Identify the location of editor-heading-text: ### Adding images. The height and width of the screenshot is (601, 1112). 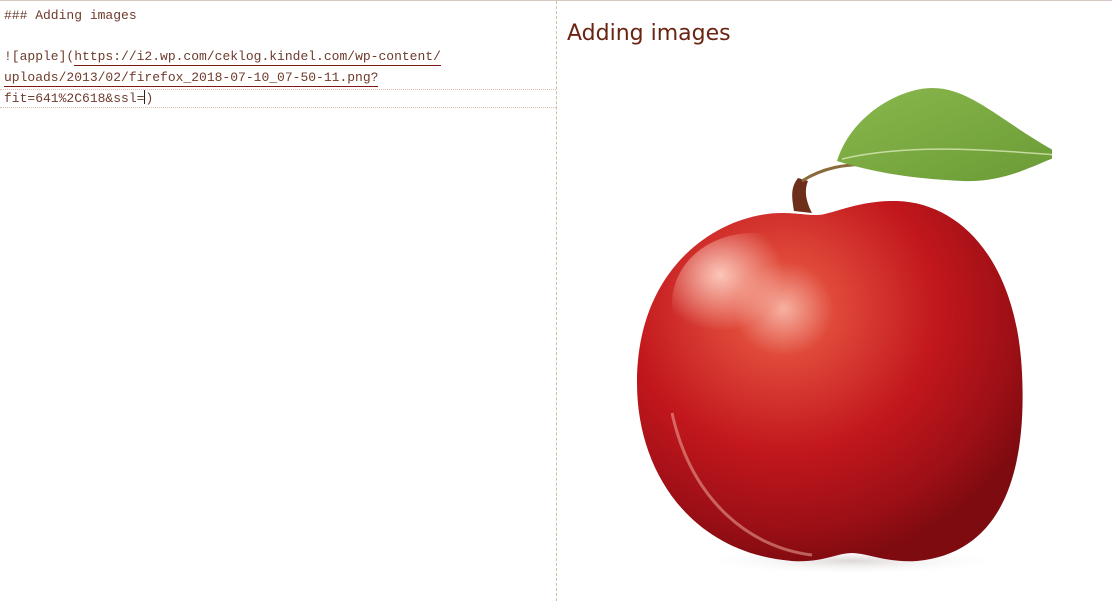
(70, 15).